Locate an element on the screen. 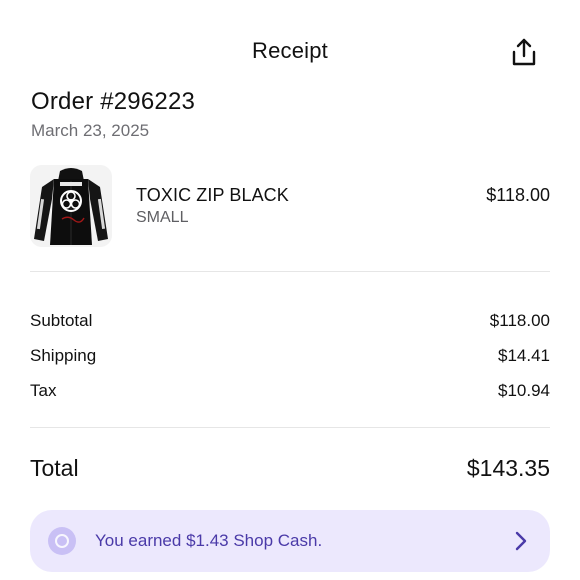  page-title: Receipt is located at coordinates (290, 50).